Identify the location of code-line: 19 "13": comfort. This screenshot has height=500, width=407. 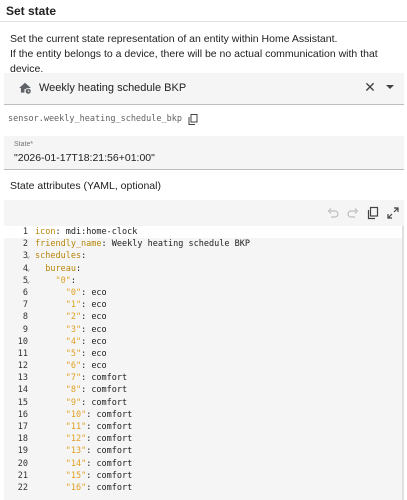
(204, 451).